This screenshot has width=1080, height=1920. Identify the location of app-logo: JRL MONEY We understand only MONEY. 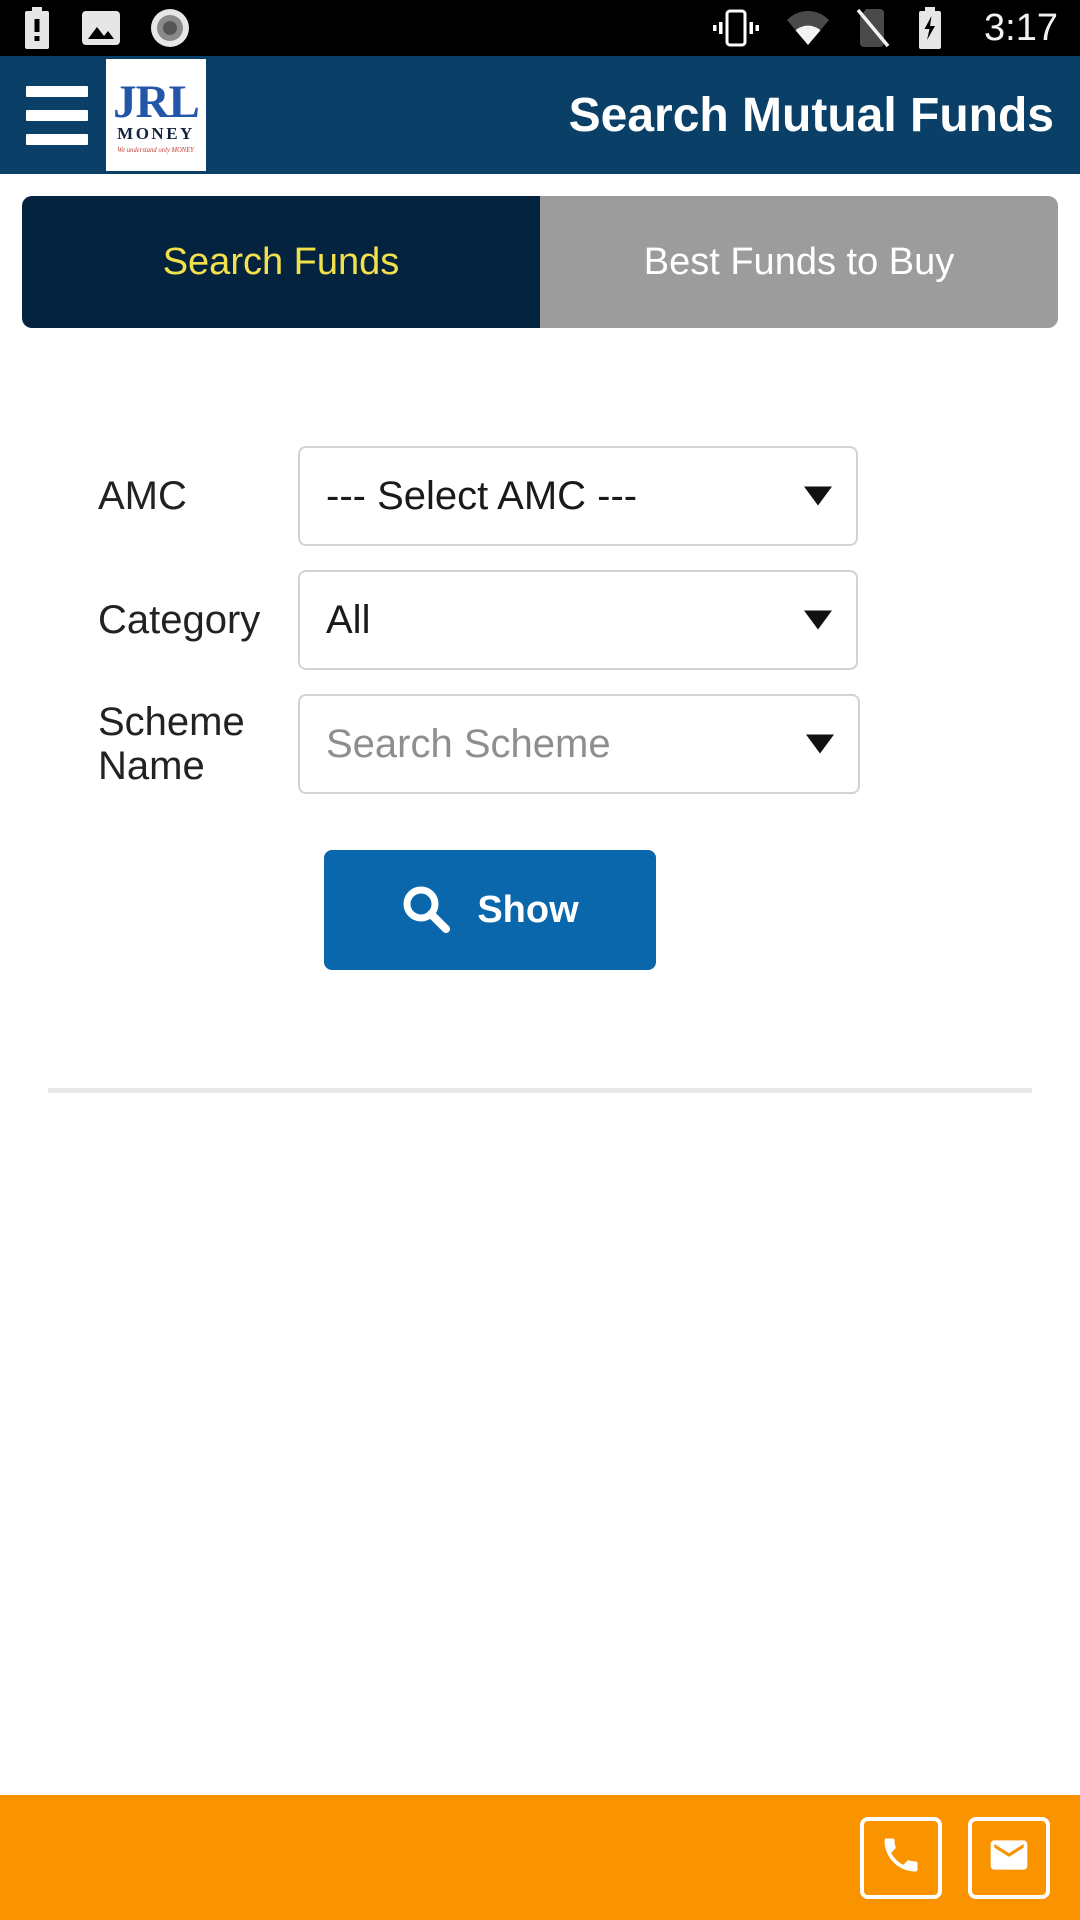
(156, 115).